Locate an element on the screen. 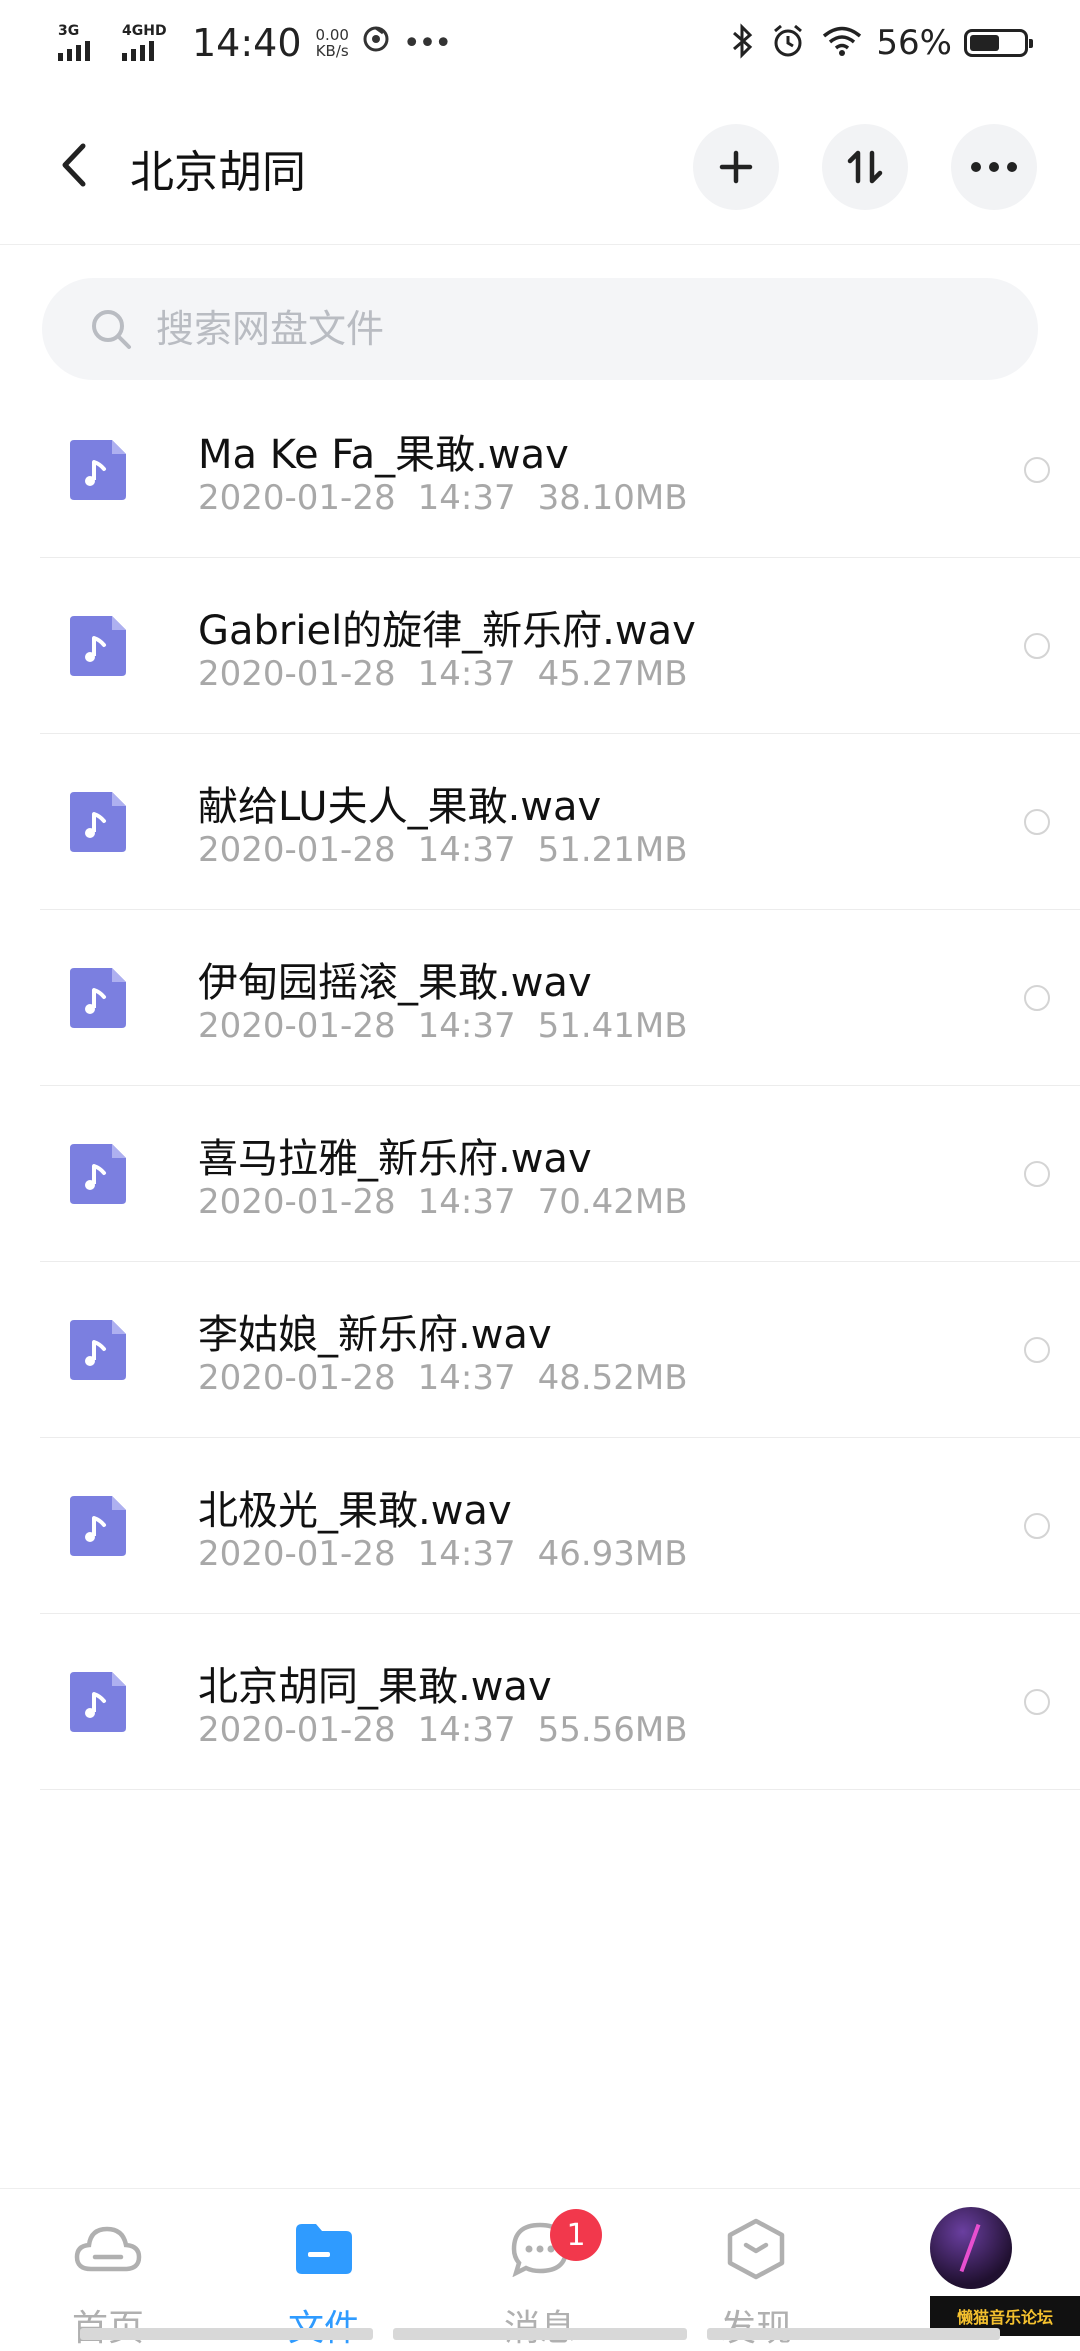  speed-value: 0.00 is located at coordinates (332, 35).